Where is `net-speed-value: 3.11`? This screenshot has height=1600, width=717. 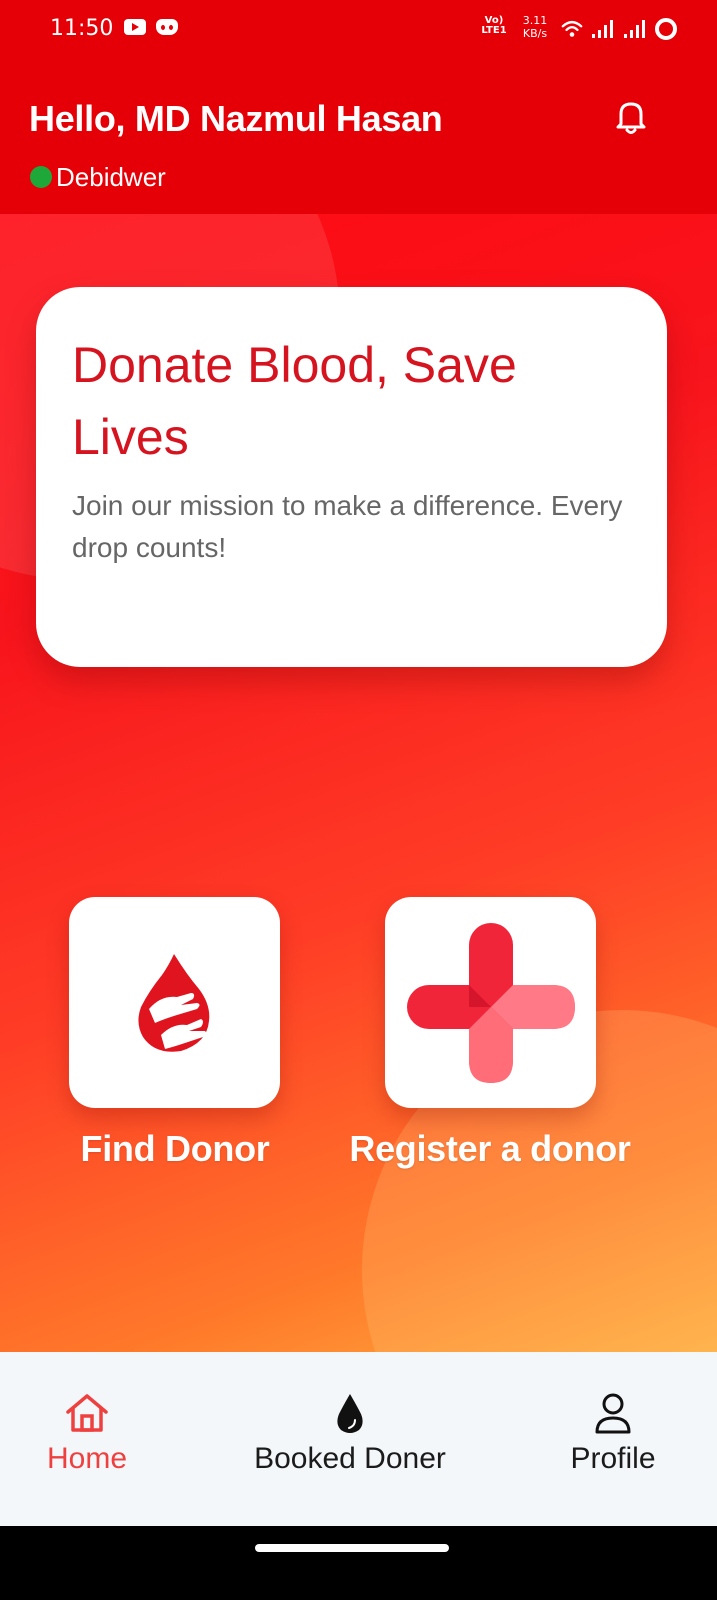 net-speed-value: 3.11 is located at coordinates (535, 20).